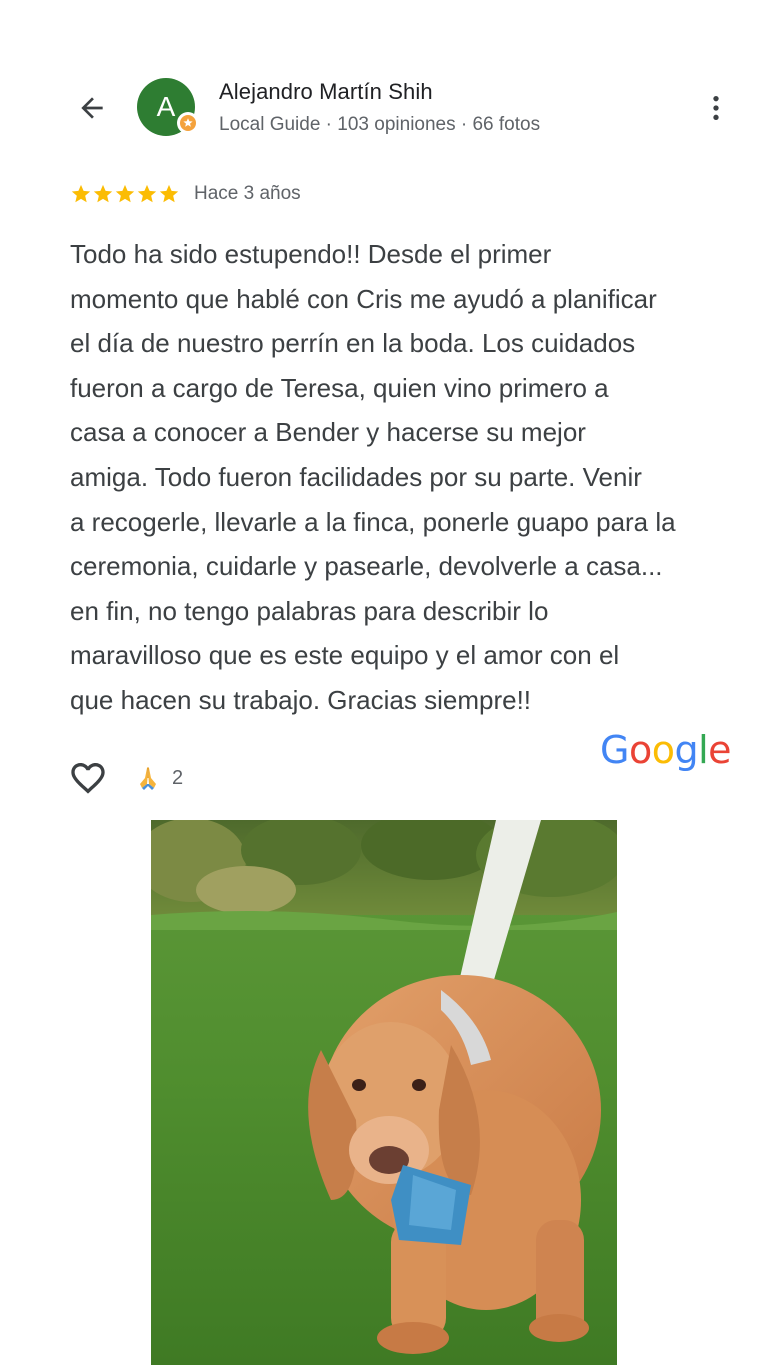 The height and width of the screenshot is (1365, 768). I want to click on google-logo-letter: l, so click(703, 750).